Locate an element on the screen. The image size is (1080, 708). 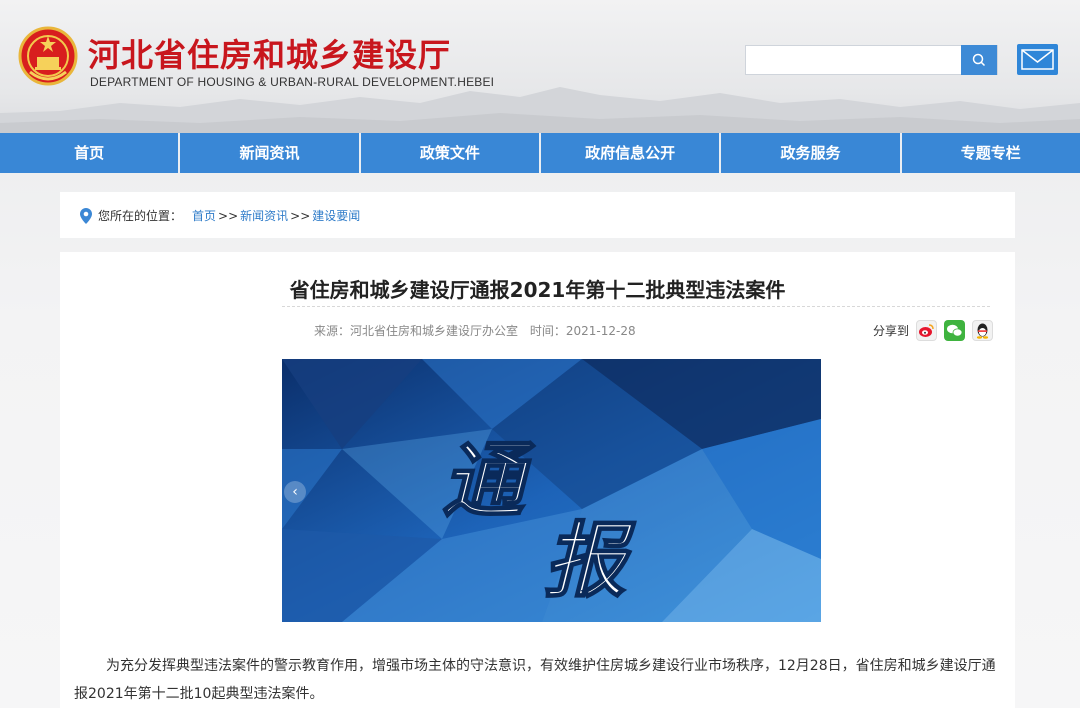
article-source: 来源：河北省住房和城乡建设厅办公室 is located at coordinates (416, 331).